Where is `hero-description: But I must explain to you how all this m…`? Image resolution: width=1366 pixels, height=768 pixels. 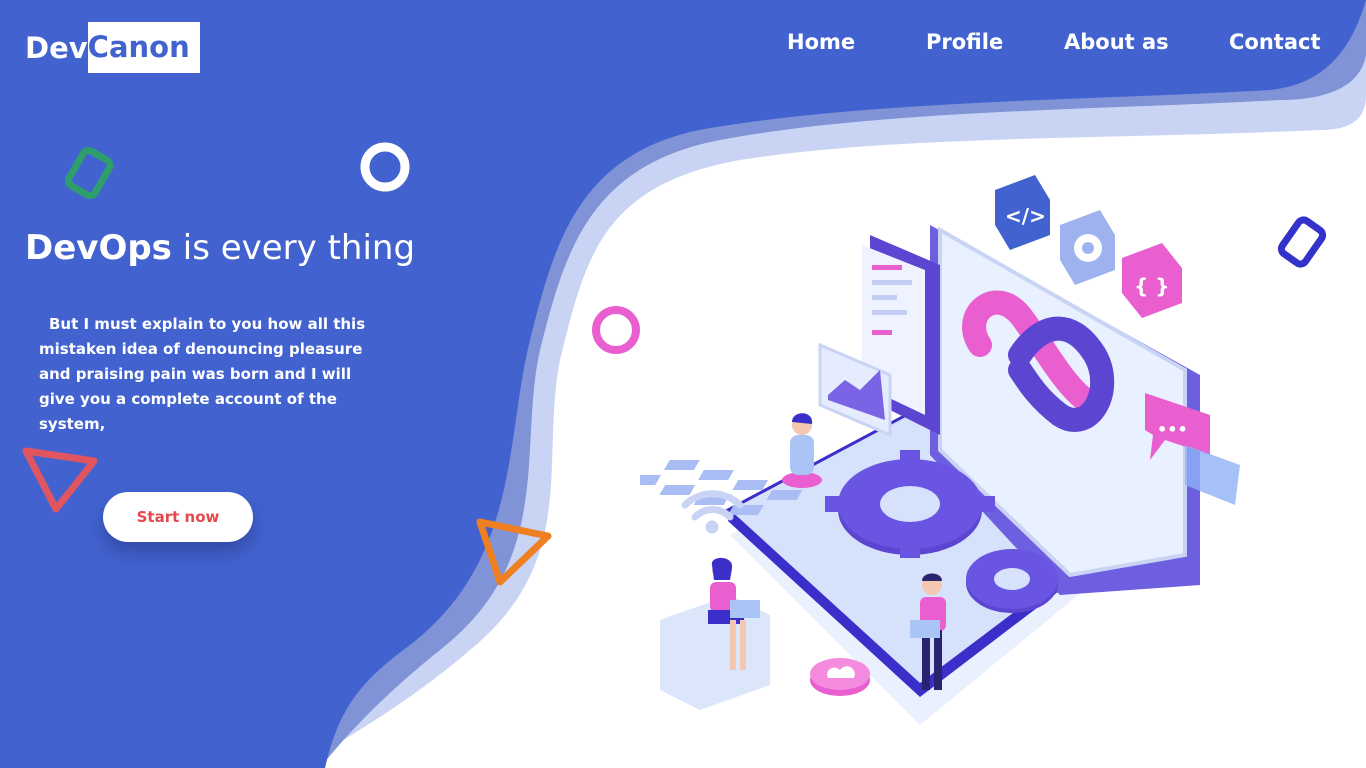 hero-description: But I must explain to you how all this m… is located at coordinates (202, 374).